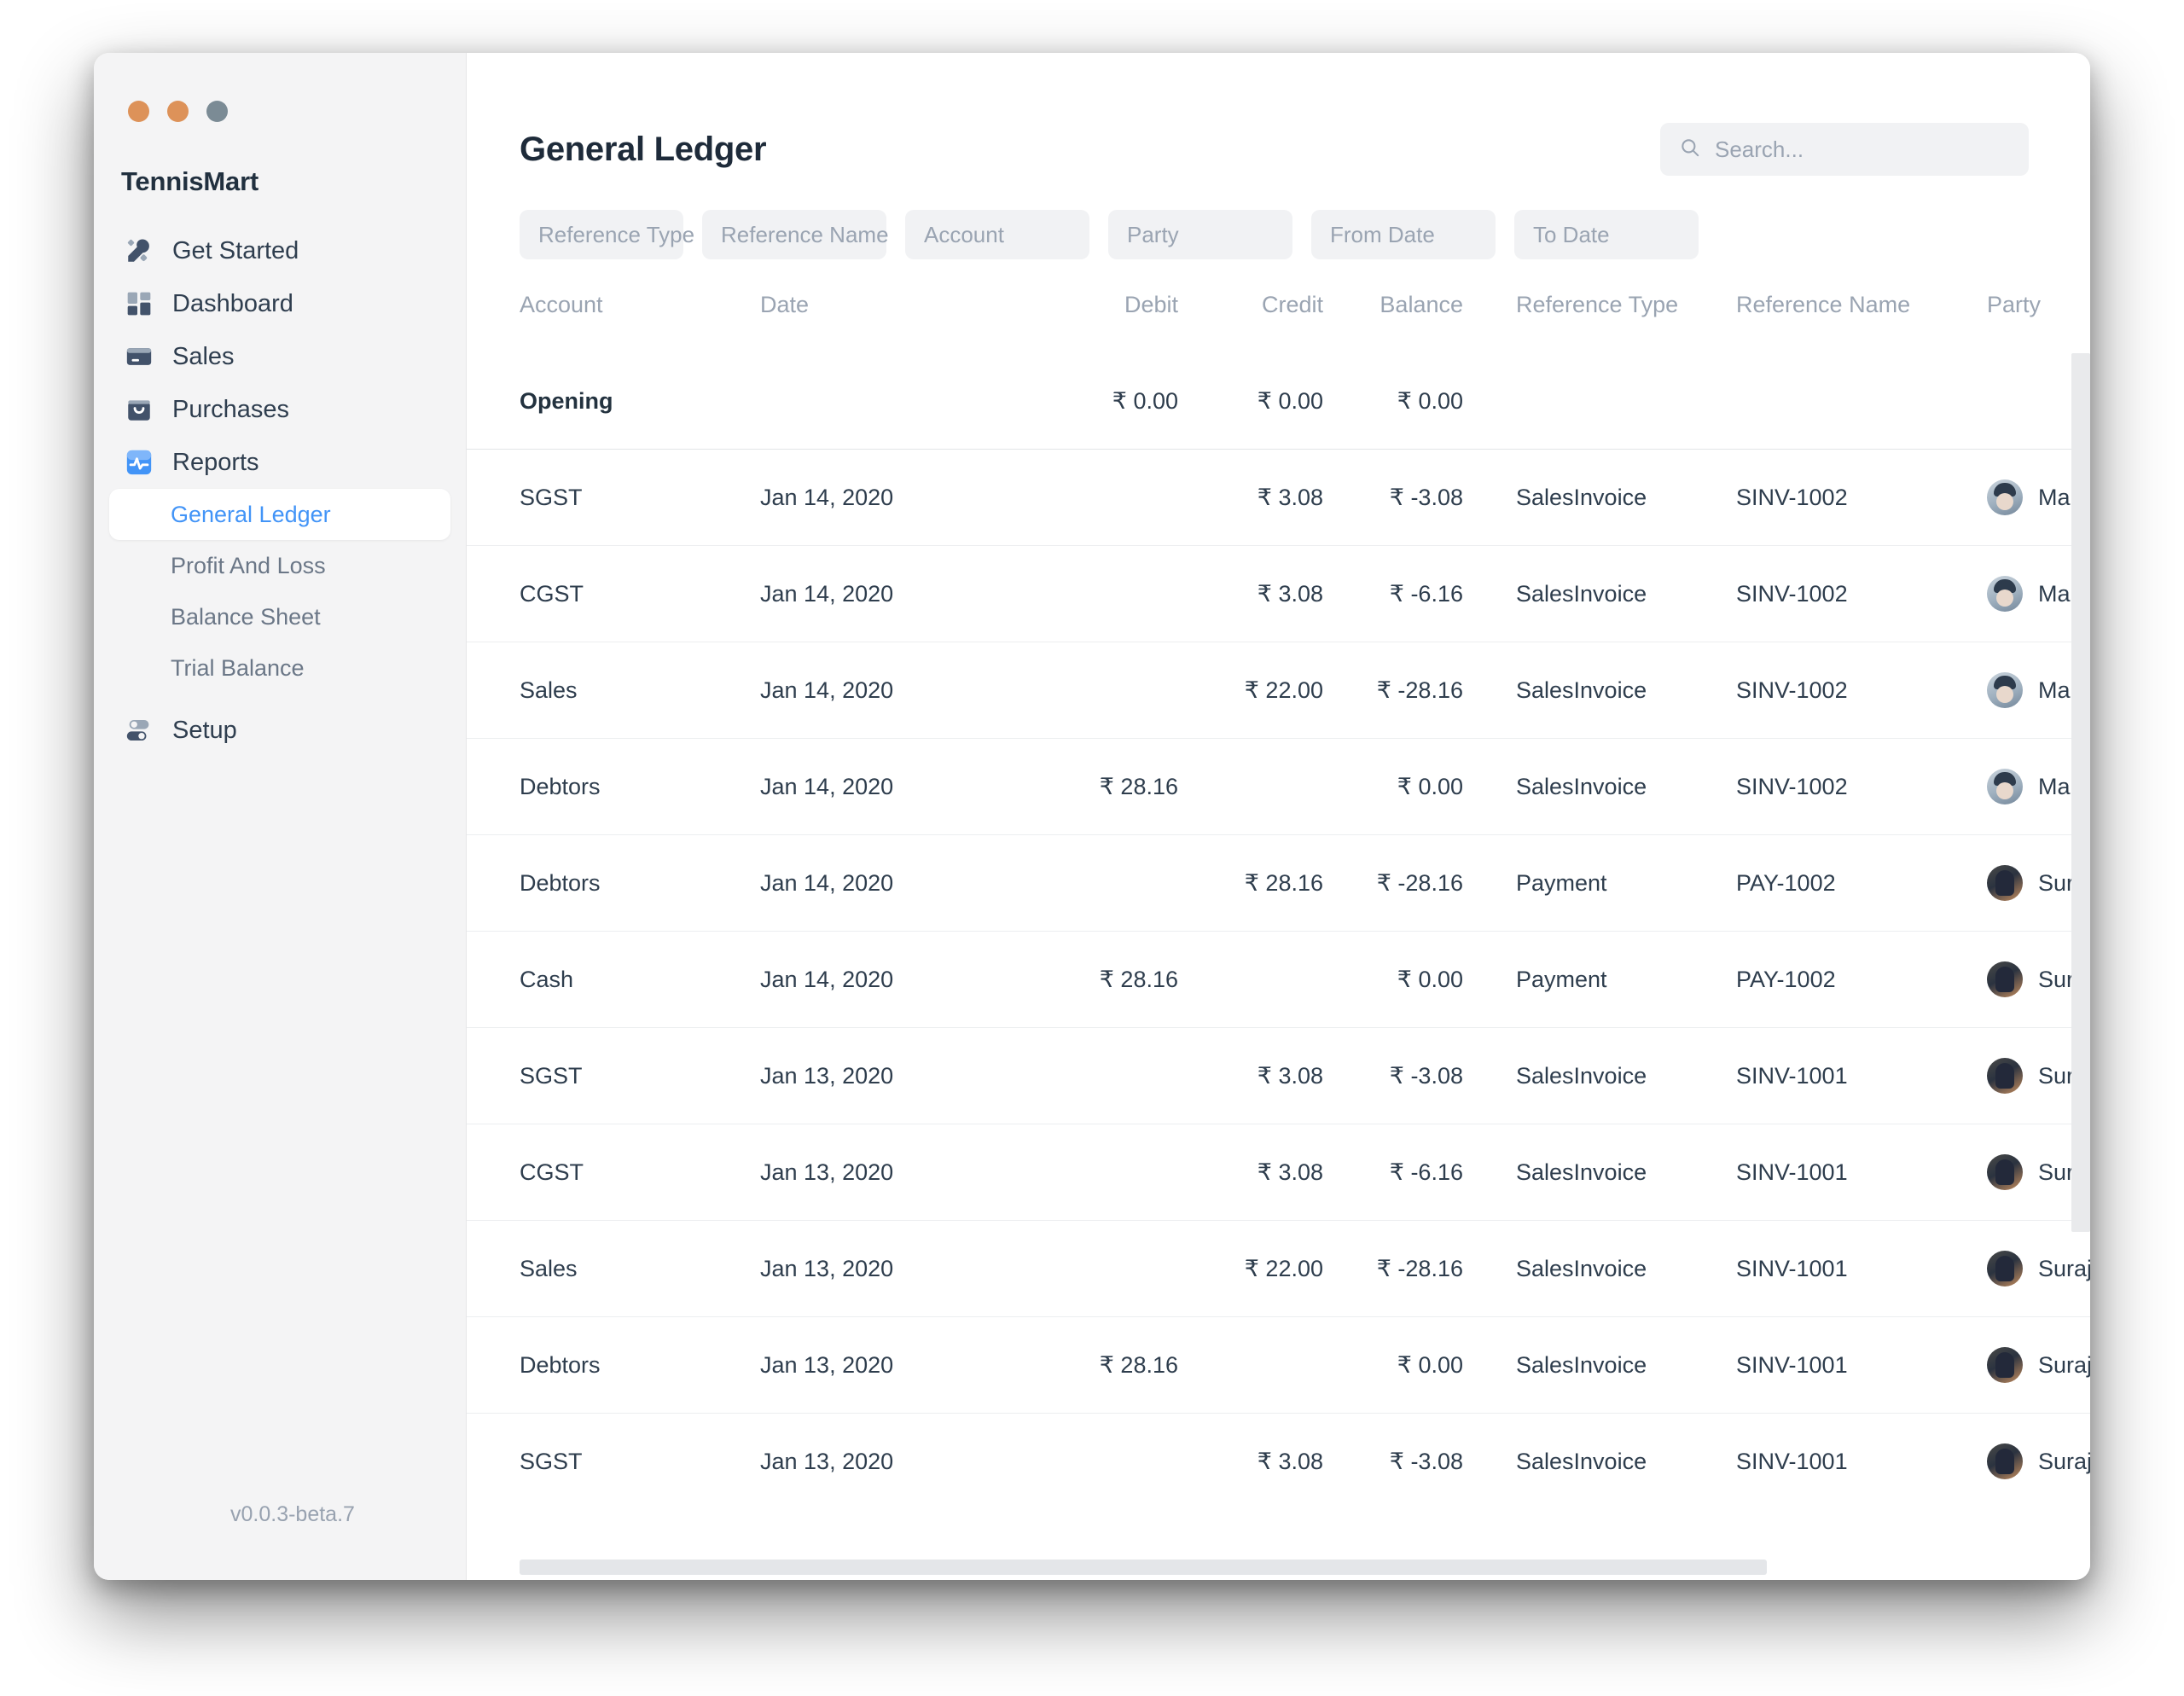 This screenshot has width=2184, height=1696. I want to click on cell-credit: ₹ 0.00, so click(1290, 401).